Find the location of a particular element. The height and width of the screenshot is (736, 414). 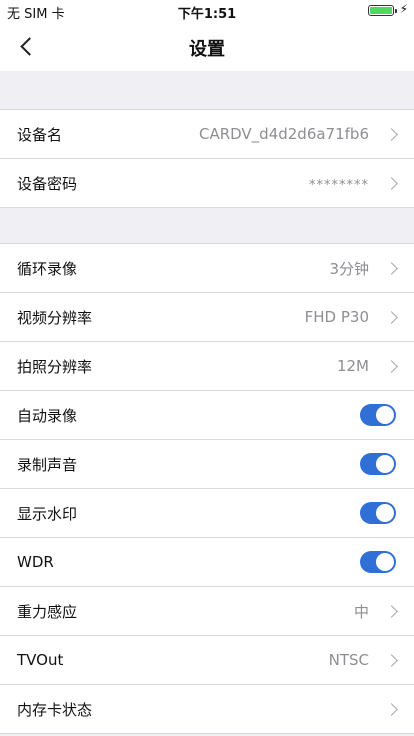

row-label: 视频分辨率 is located at coordinates (55, 317).